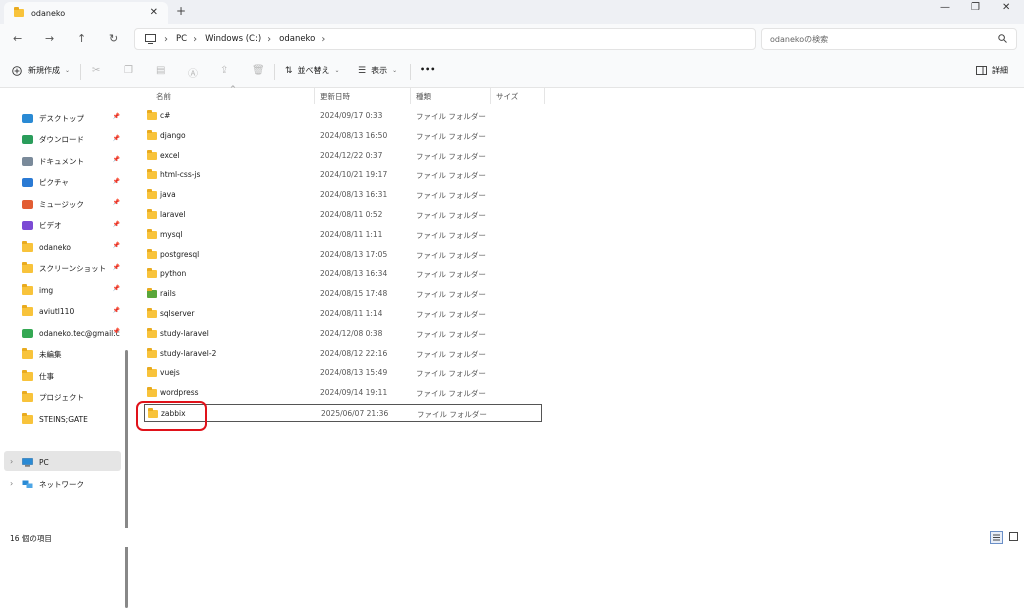 This screenshot has height=608, width=1024. What do you see at coordinates (72, 419) in the screenshot?
I see `sidebar-item: STEINS;GATE` at bounding box center [72, 419].